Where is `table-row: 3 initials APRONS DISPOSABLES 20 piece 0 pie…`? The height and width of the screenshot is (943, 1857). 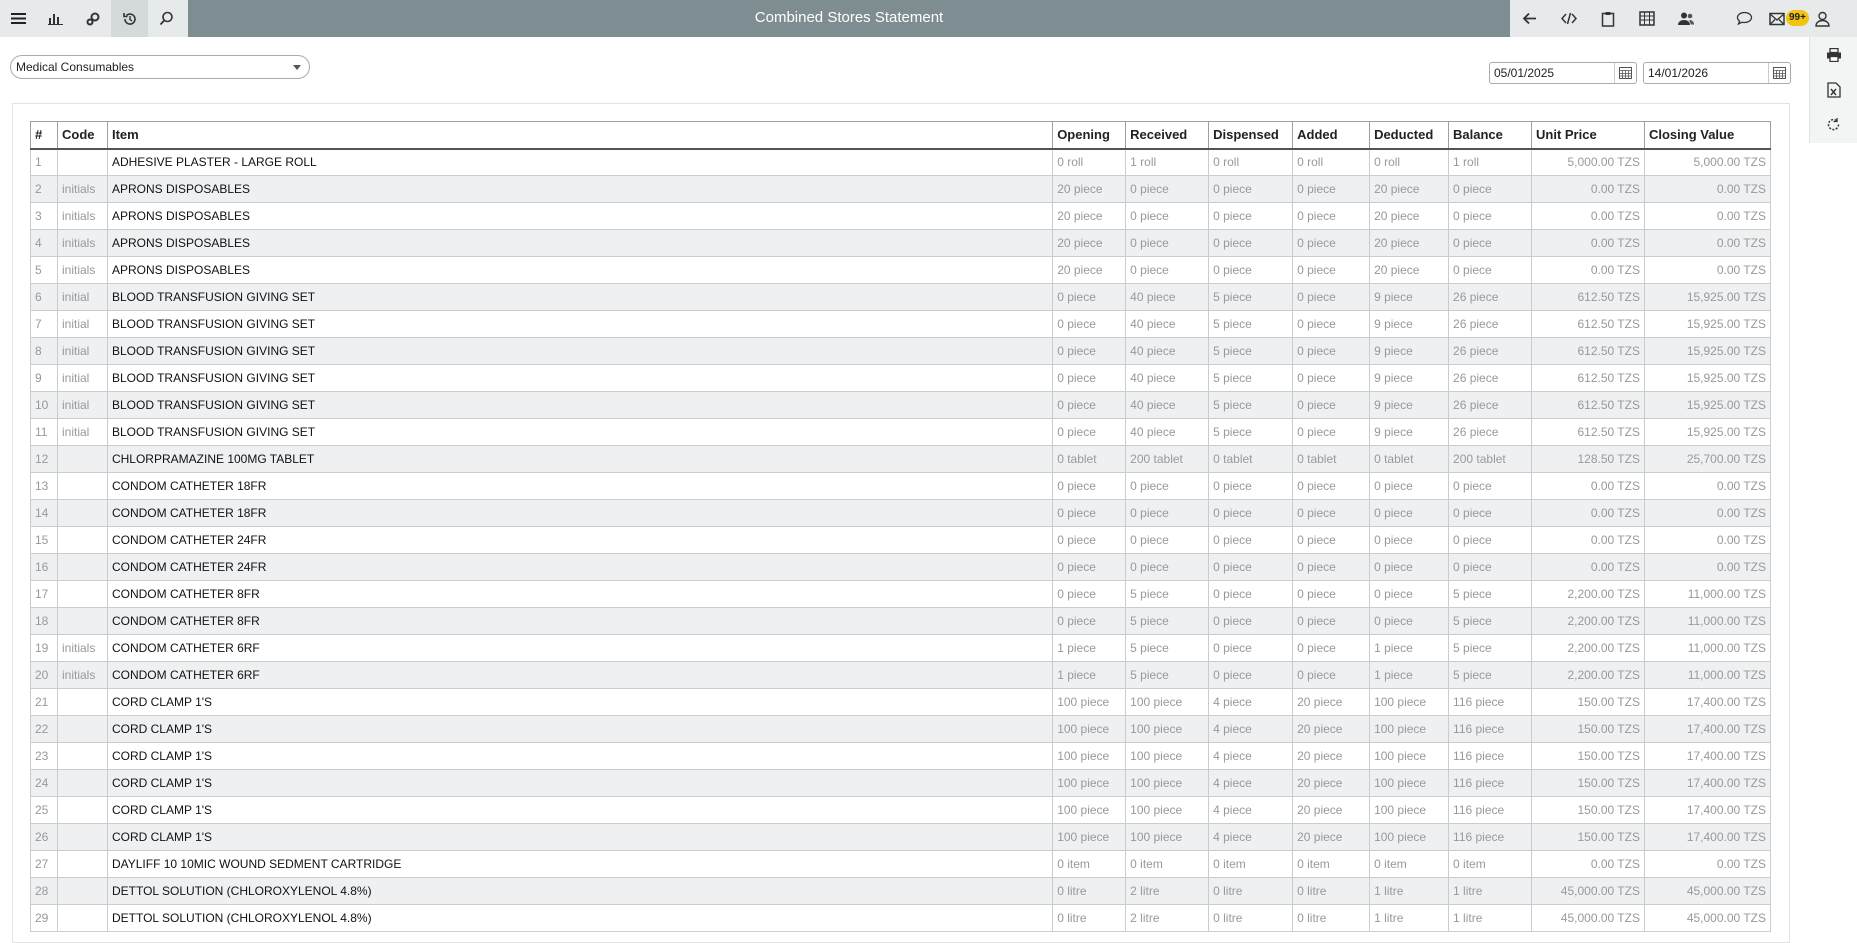 table-row: 3 initials APRONS DISPOSABLES 20 piece 0 pie… is located at coordinates (901, 216).